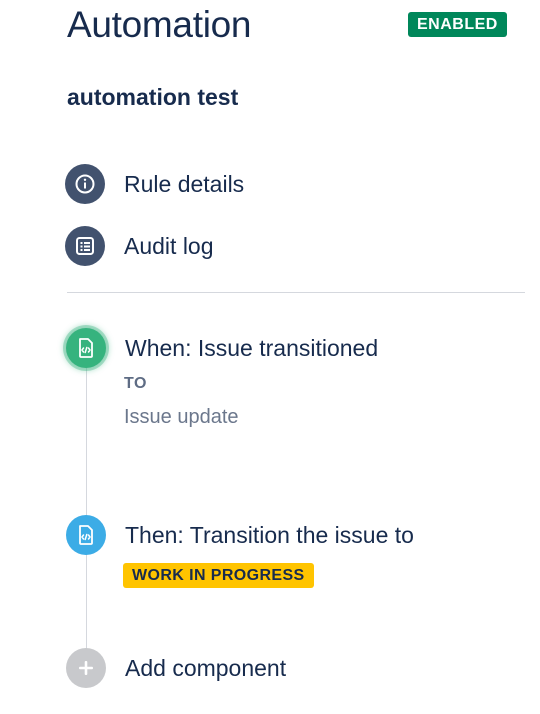 The width and height of the screenshot is (540, 714). What do you see at coordinates (153, 97) in the screenshot?
I see `rule-name: automation test` at bounding box center [153, 97].